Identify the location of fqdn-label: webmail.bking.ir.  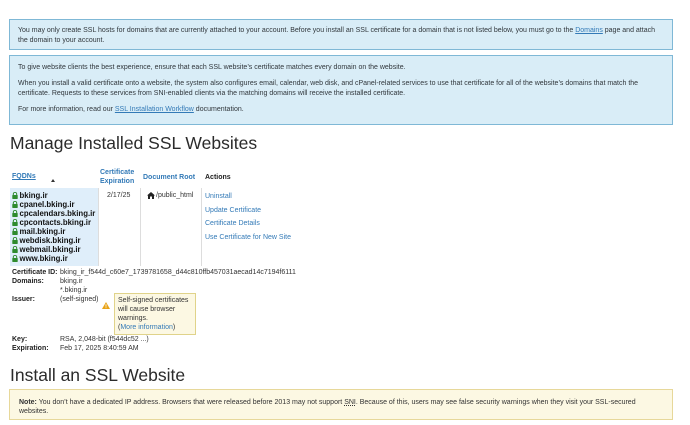
(50, 249).